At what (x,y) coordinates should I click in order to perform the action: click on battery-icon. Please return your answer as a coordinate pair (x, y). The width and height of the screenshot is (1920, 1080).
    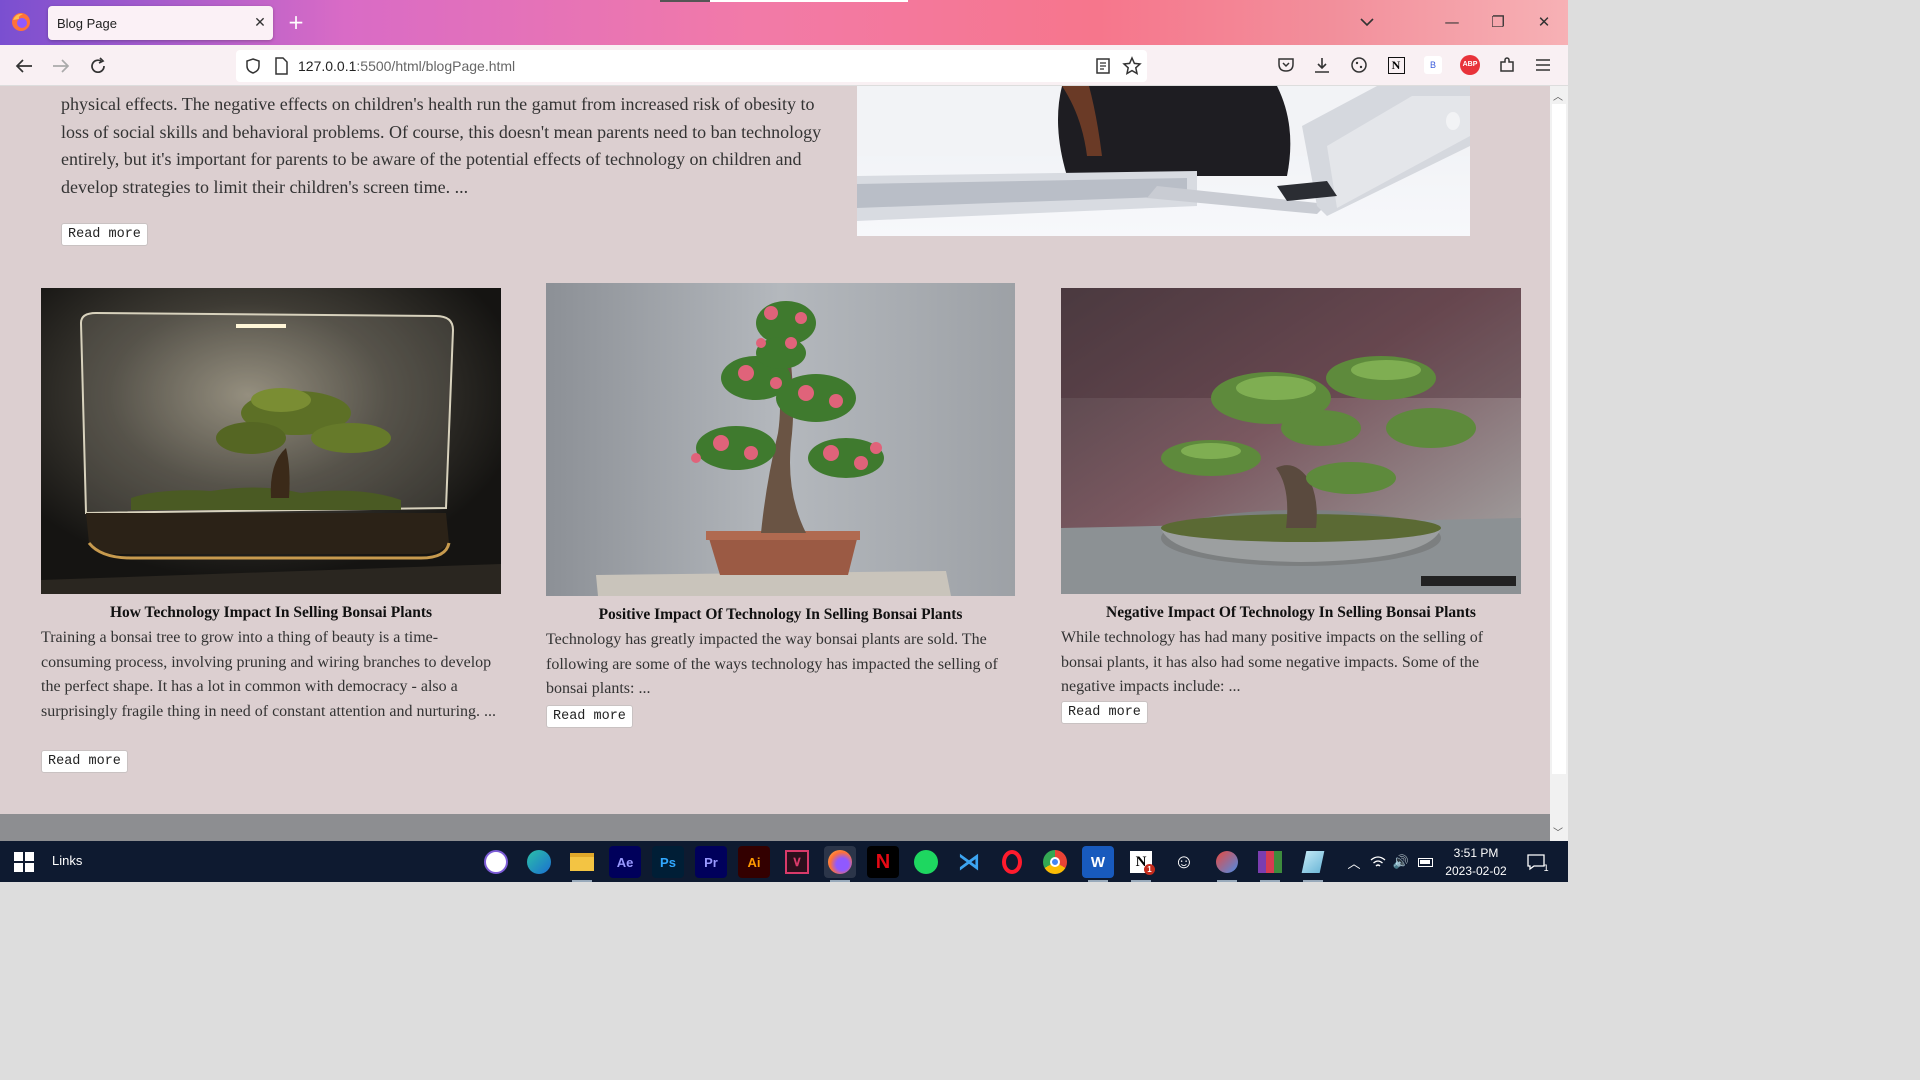
    Looking at the image, I should click on (1425, 862).